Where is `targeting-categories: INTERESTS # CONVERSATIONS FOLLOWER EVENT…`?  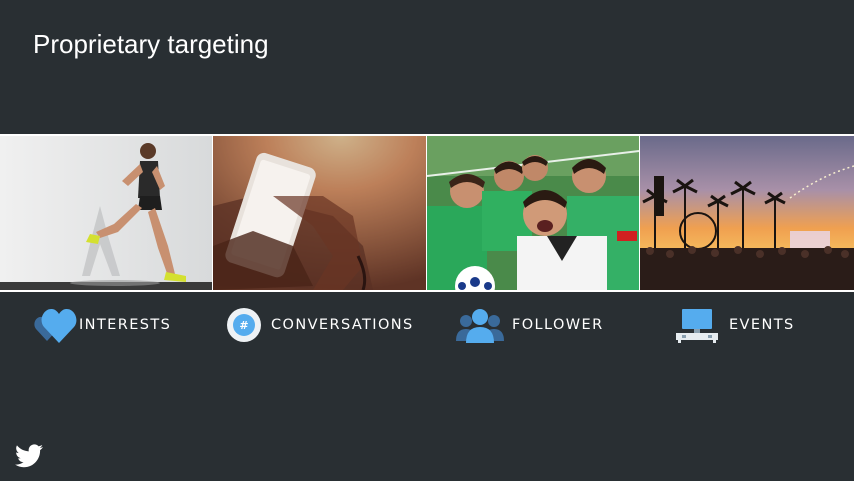 targeting-categories: INTERESTS # CONVERSATIONS FOLLOWER EVENT… is located at coordinates (427, 325).